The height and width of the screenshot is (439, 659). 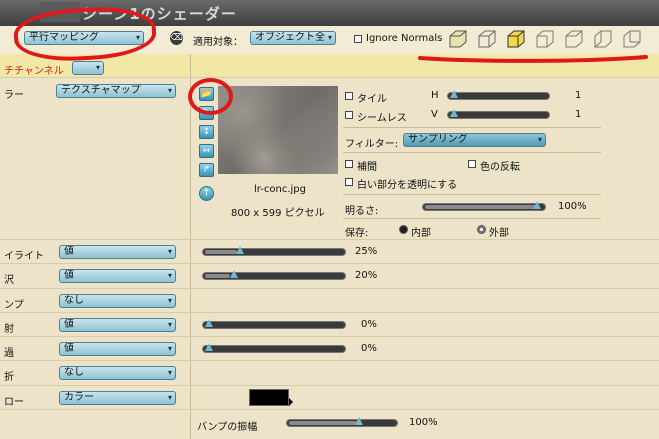 I want to click on seamless-checkbox, so click(x=349, y=115).